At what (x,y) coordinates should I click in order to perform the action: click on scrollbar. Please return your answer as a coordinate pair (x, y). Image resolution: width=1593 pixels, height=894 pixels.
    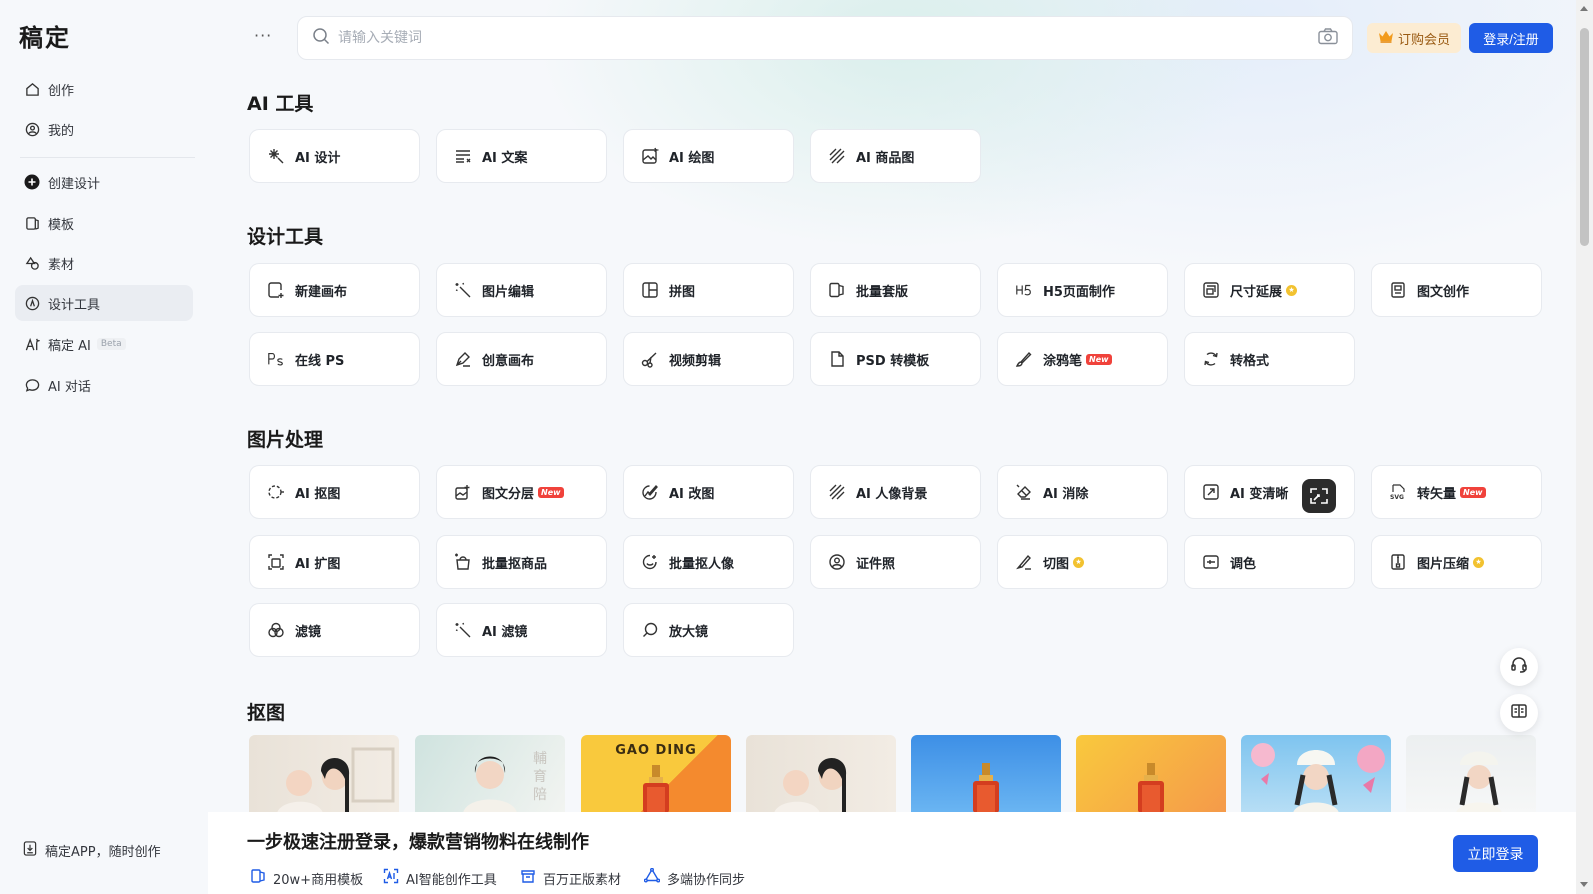
    Looking at the image, I should click on (1584, 447).